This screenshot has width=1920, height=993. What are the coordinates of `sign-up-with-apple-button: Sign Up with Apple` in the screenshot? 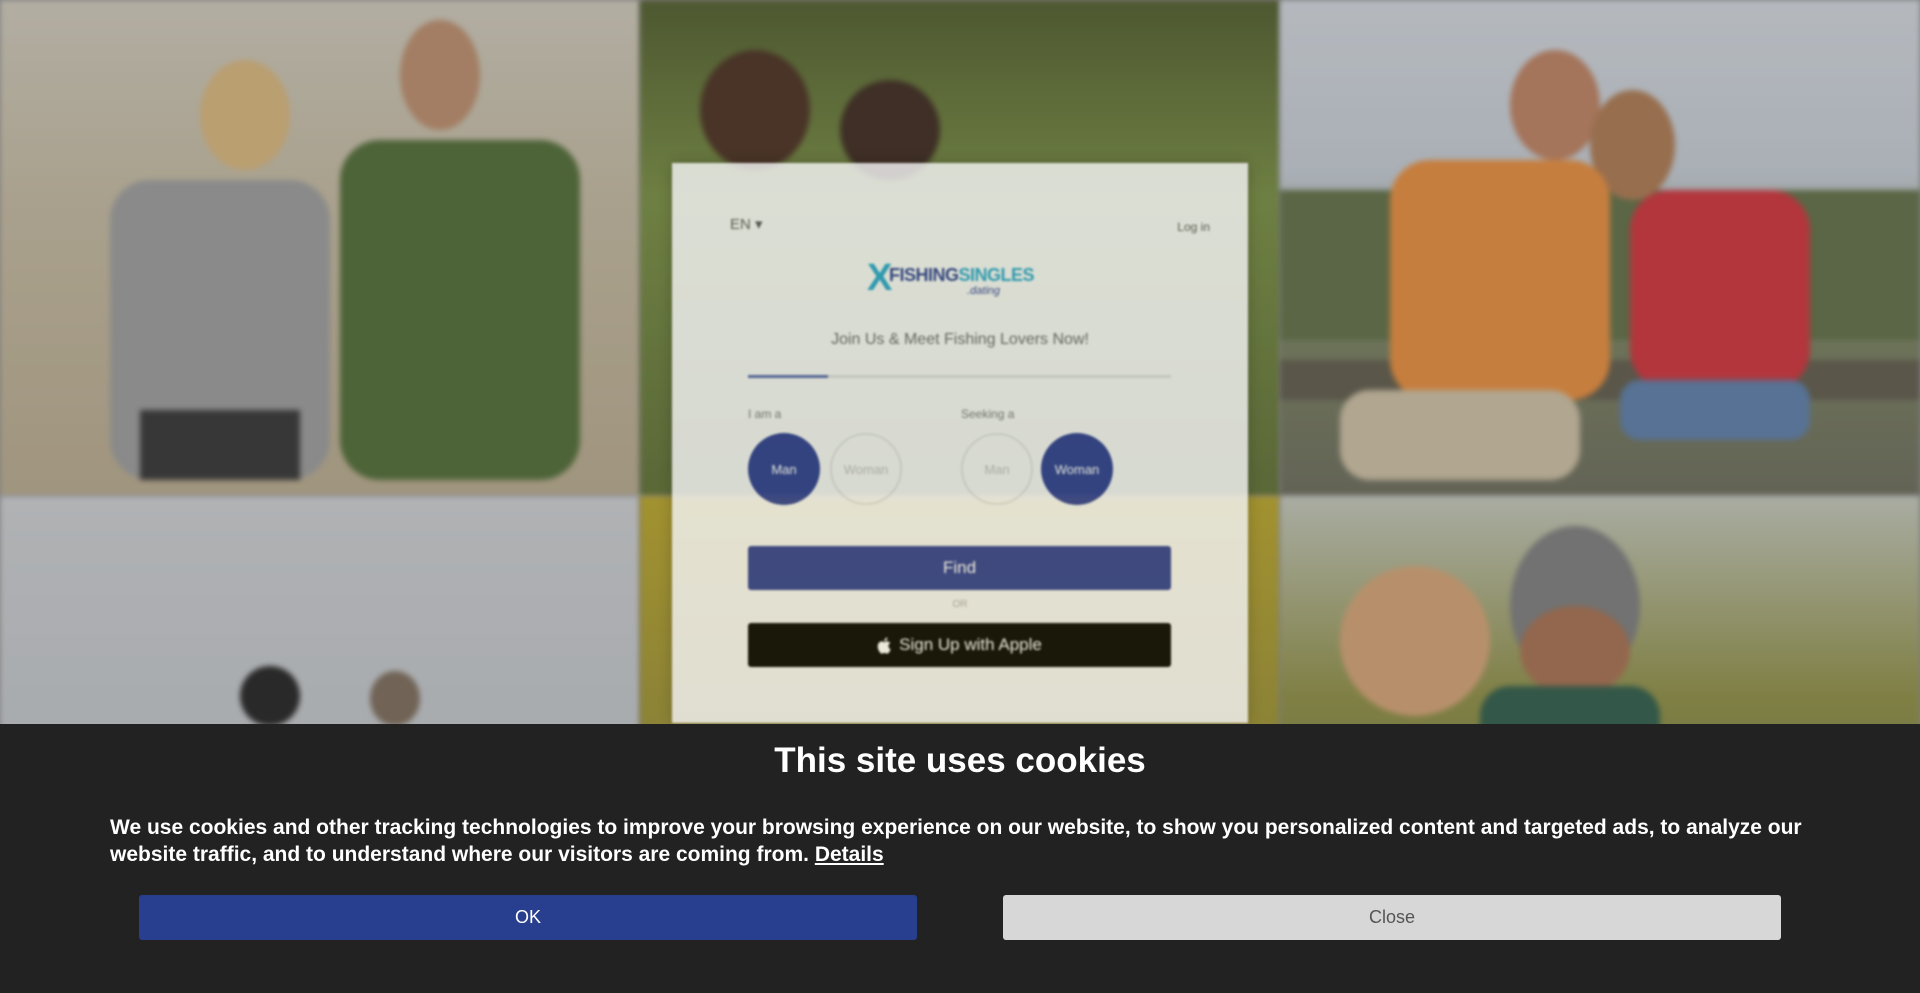 It's located at (959, 645).